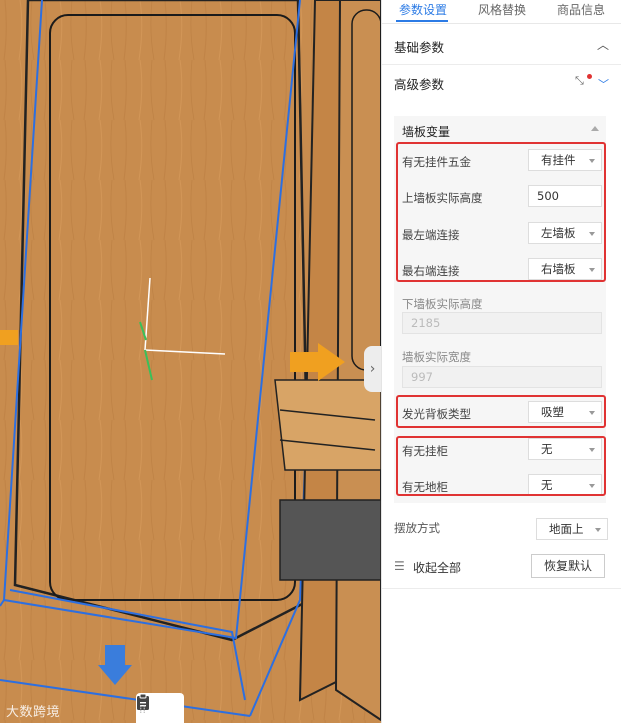 This screenshot has width=621, height=723. I want to click on drag-grip-icon: ⁞⁞, so click(142, 709).